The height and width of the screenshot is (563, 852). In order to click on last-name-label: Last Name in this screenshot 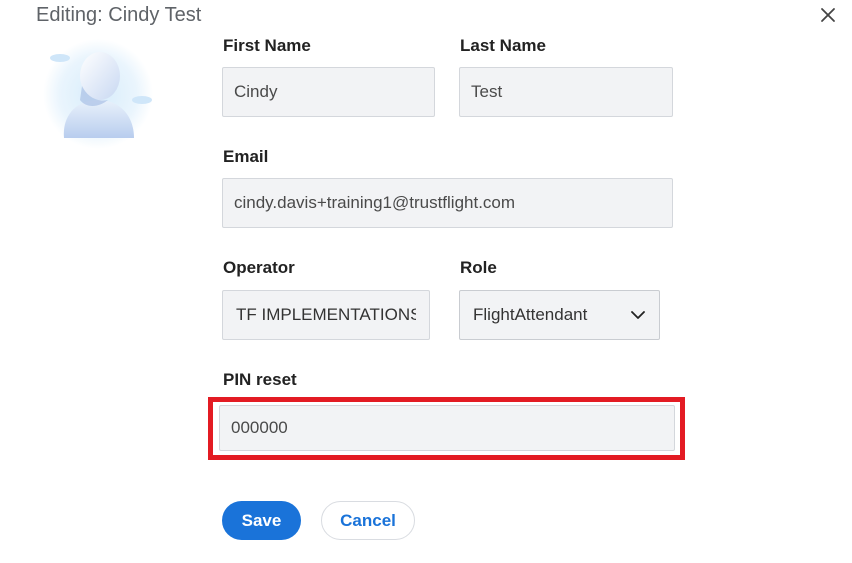, I will do `click(503, 45)`.